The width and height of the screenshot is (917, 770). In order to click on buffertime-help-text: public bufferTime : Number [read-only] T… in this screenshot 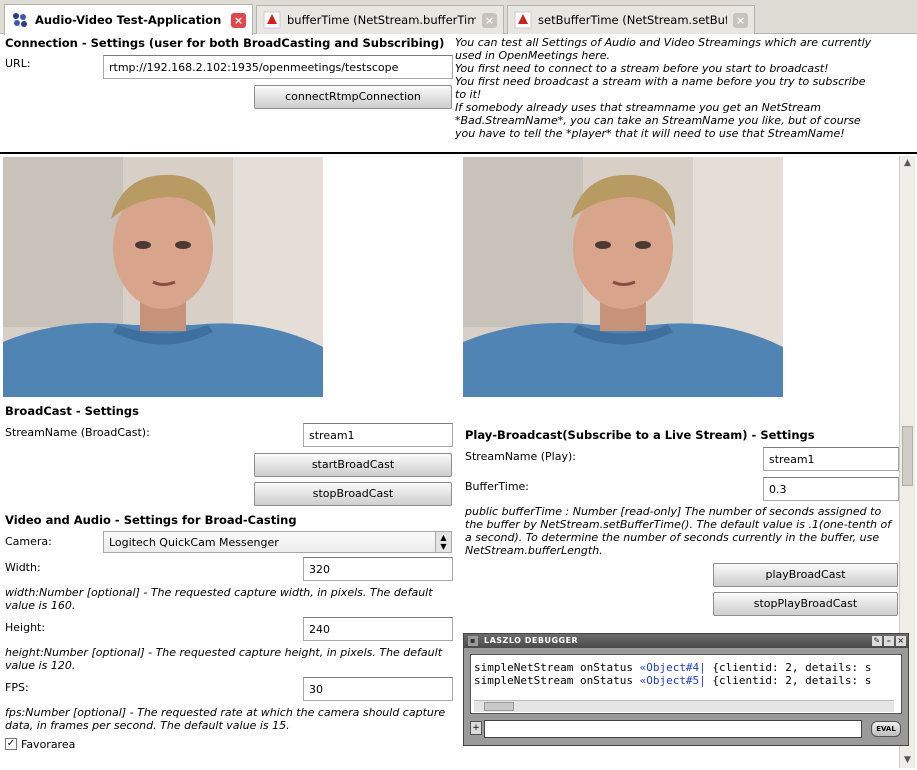, I will do `click(678, 531)`.